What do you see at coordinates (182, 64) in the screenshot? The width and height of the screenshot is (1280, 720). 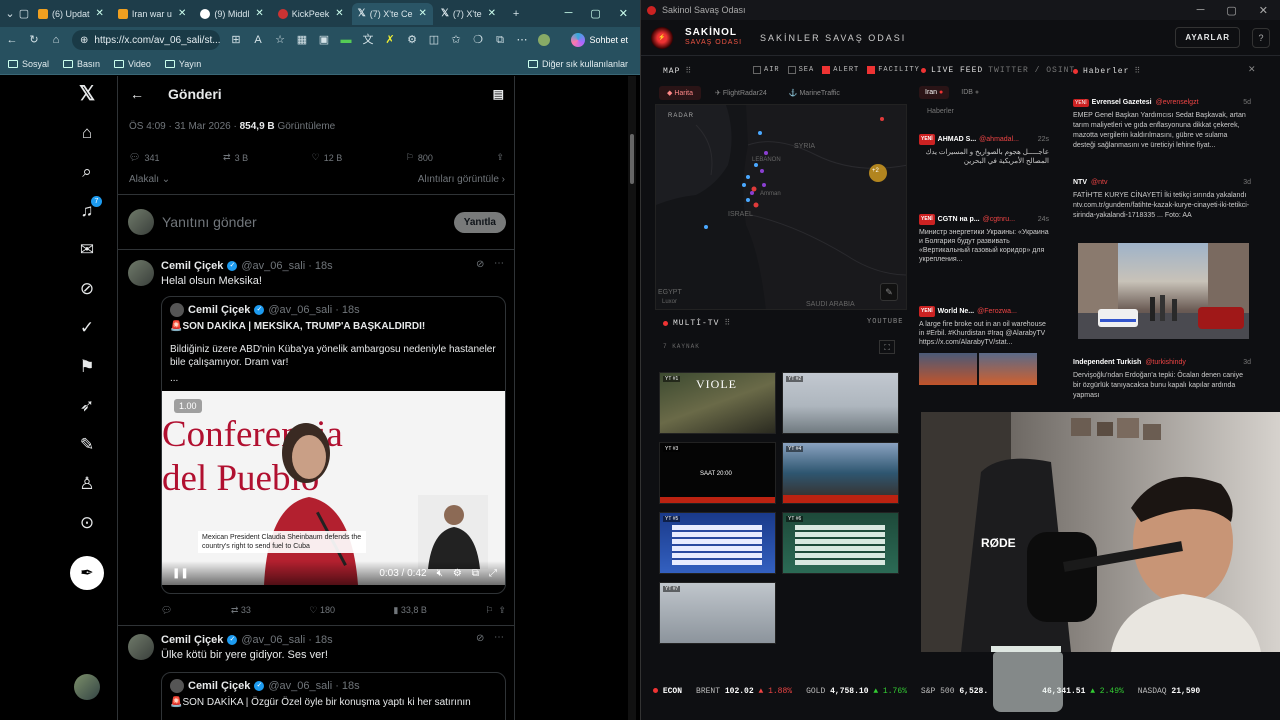 I see `bookmark-folder: Yayın` at bounding box center [182, 64].